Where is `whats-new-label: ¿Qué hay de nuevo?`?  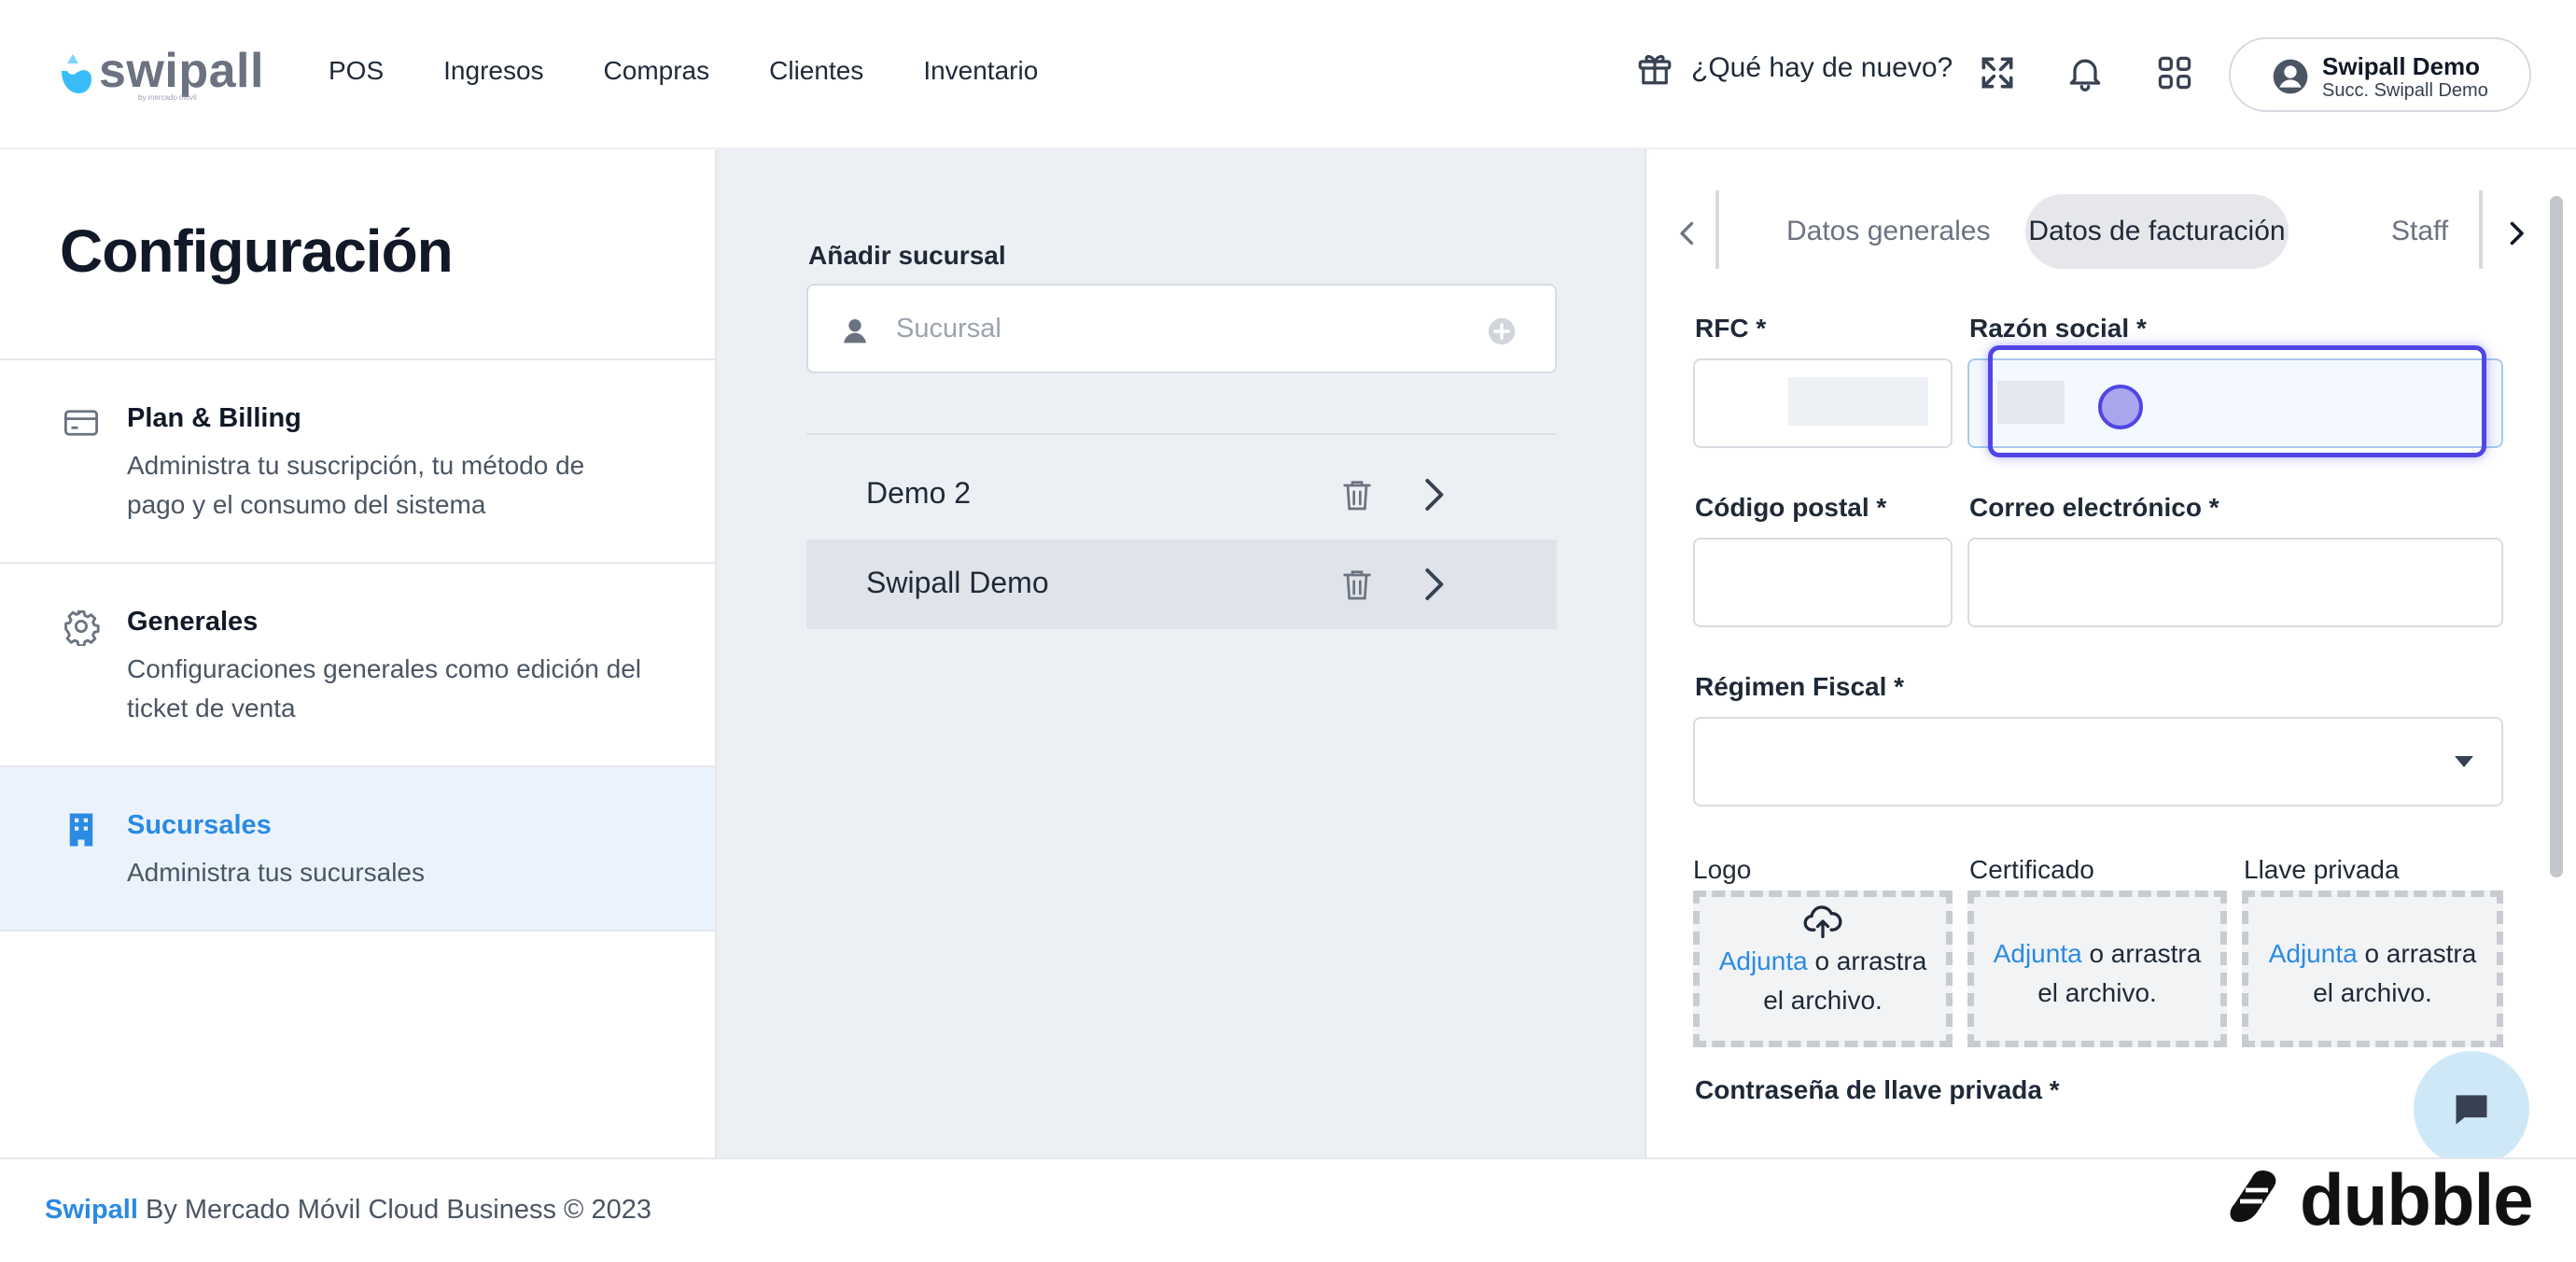 whats-new-label: ¿Qué hay de nuevo? is located at coordinates (1822, 67).